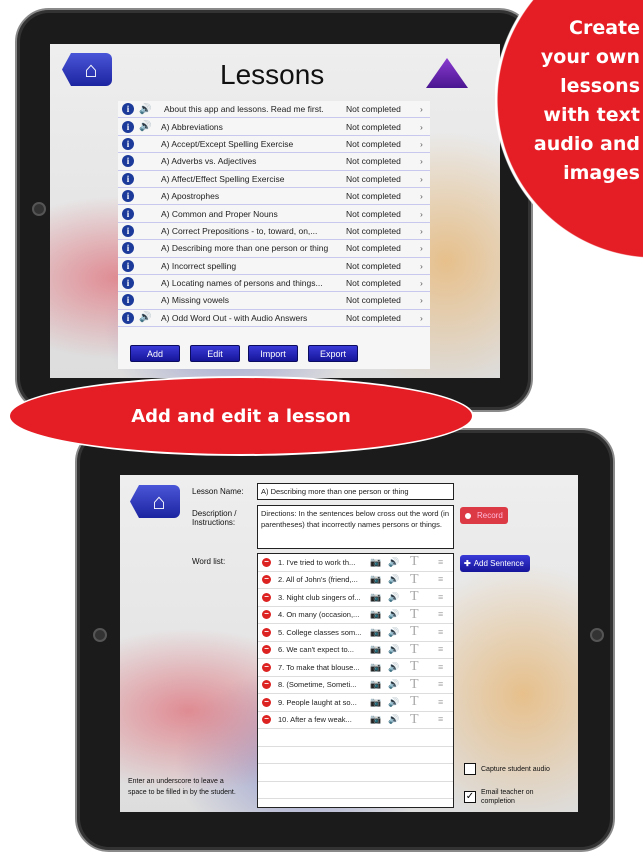 The width and height of the screenshot is (643, 857). I want to click on lesson-row: i A) Adverbs vs. Adjectives Not completed ›, so click(274, 162).